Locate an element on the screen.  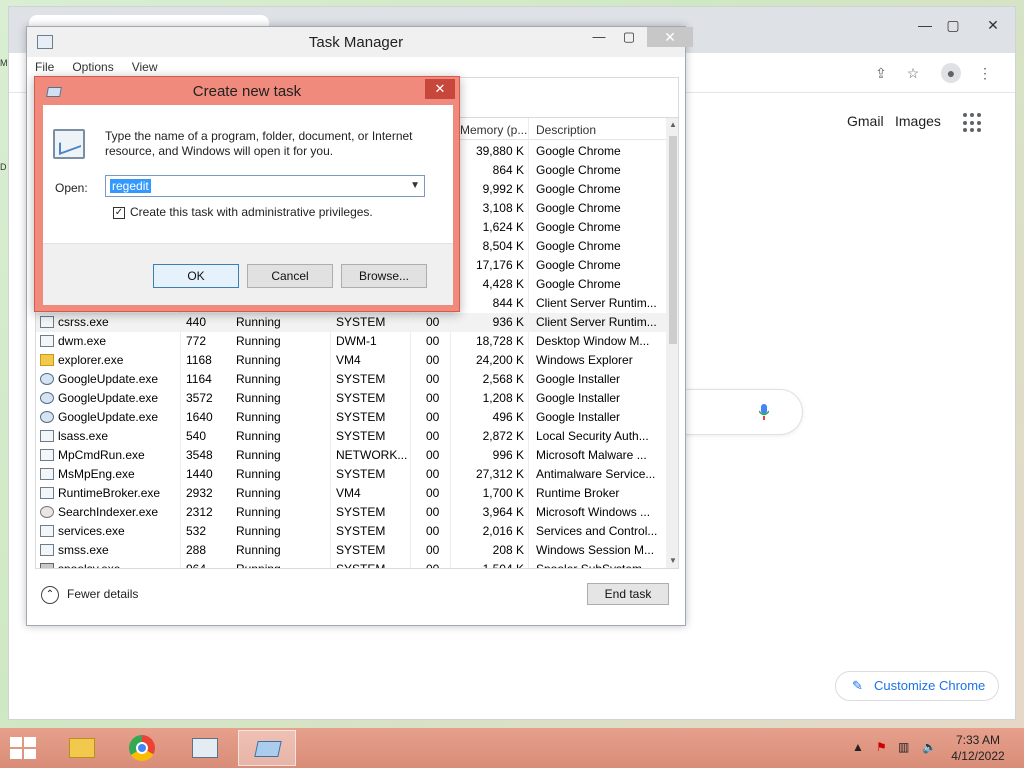
clock-date: 4/12/2022 is located at coordinates (978, 756).